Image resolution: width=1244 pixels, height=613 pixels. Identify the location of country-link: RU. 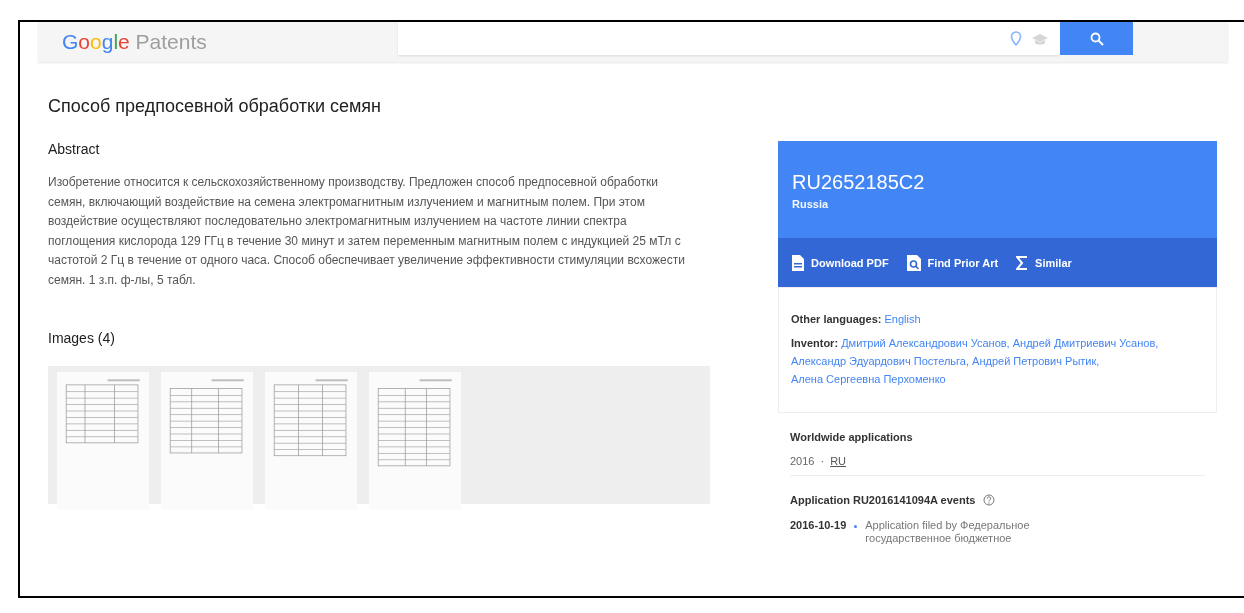
(838, 461).